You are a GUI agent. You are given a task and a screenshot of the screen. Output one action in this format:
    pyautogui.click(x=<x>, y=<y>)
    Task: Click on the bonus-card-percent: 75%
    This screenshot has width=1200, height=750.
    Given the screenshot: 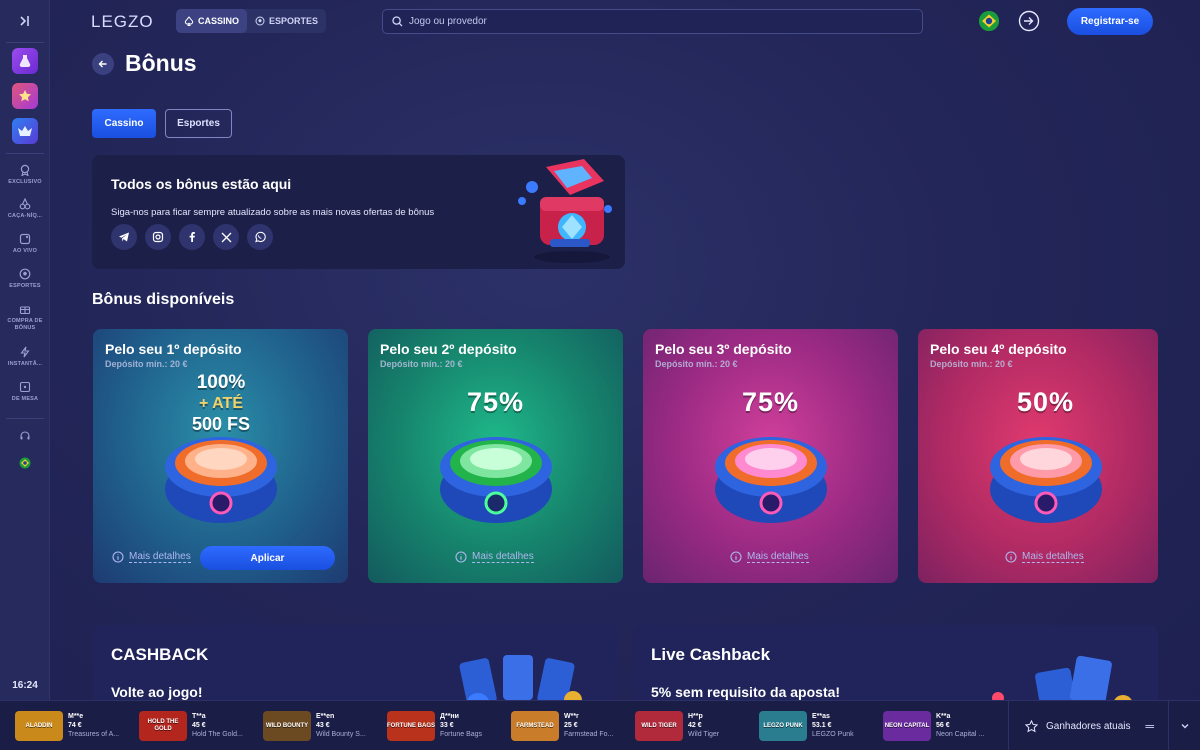 What is the action you would take?
    pyautogui.click(x=770, y=402)
    